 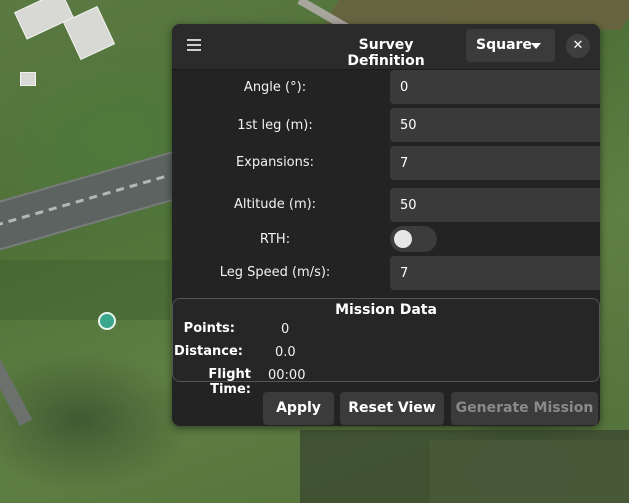 What do you see at coordinates (287, 375) in the screenshot?
I see `flight-time-value: 00:00` at bounding box center [287, 375].